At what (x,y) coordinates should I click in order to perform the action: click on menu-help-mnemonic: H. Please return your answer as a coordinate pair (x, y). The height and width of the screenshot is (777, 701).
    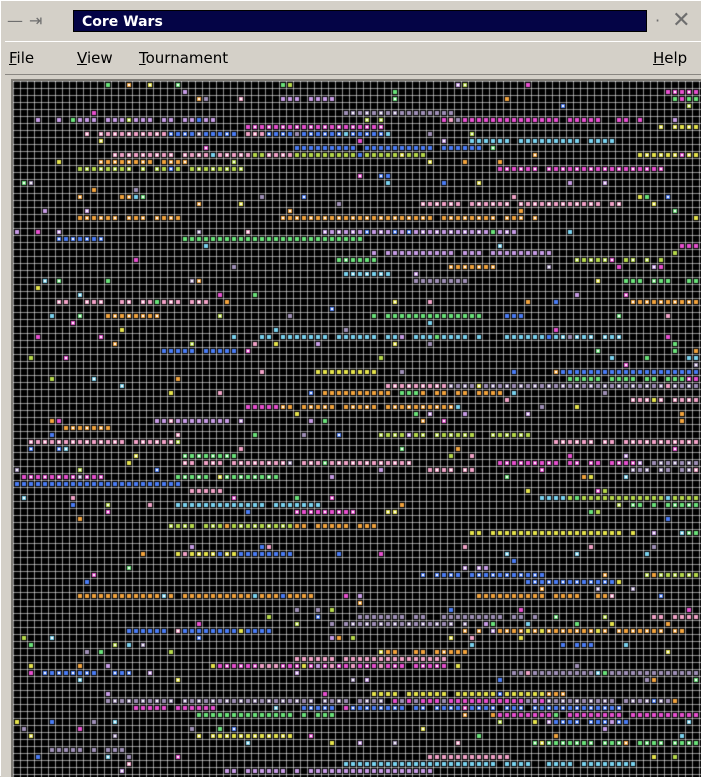
    Looking at the image, I should click on (659, 58).